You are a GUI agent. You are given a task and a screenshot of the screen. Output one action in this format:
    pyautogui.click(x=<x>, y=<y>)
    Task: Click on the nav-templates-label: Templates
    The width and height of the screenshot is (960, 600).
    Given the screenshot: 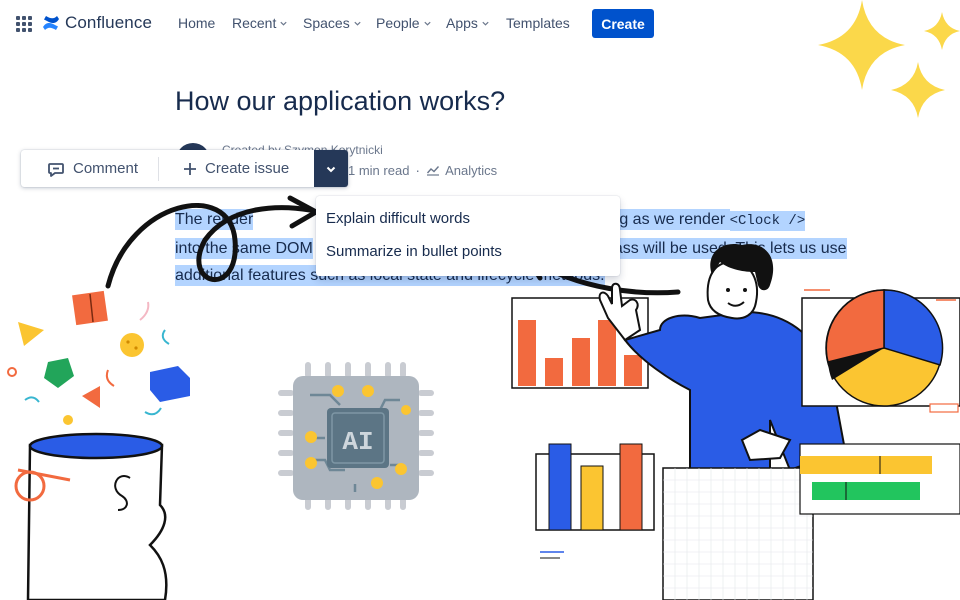 What is the action you would take?
    pyautogui.click(x=538, y=23)
    